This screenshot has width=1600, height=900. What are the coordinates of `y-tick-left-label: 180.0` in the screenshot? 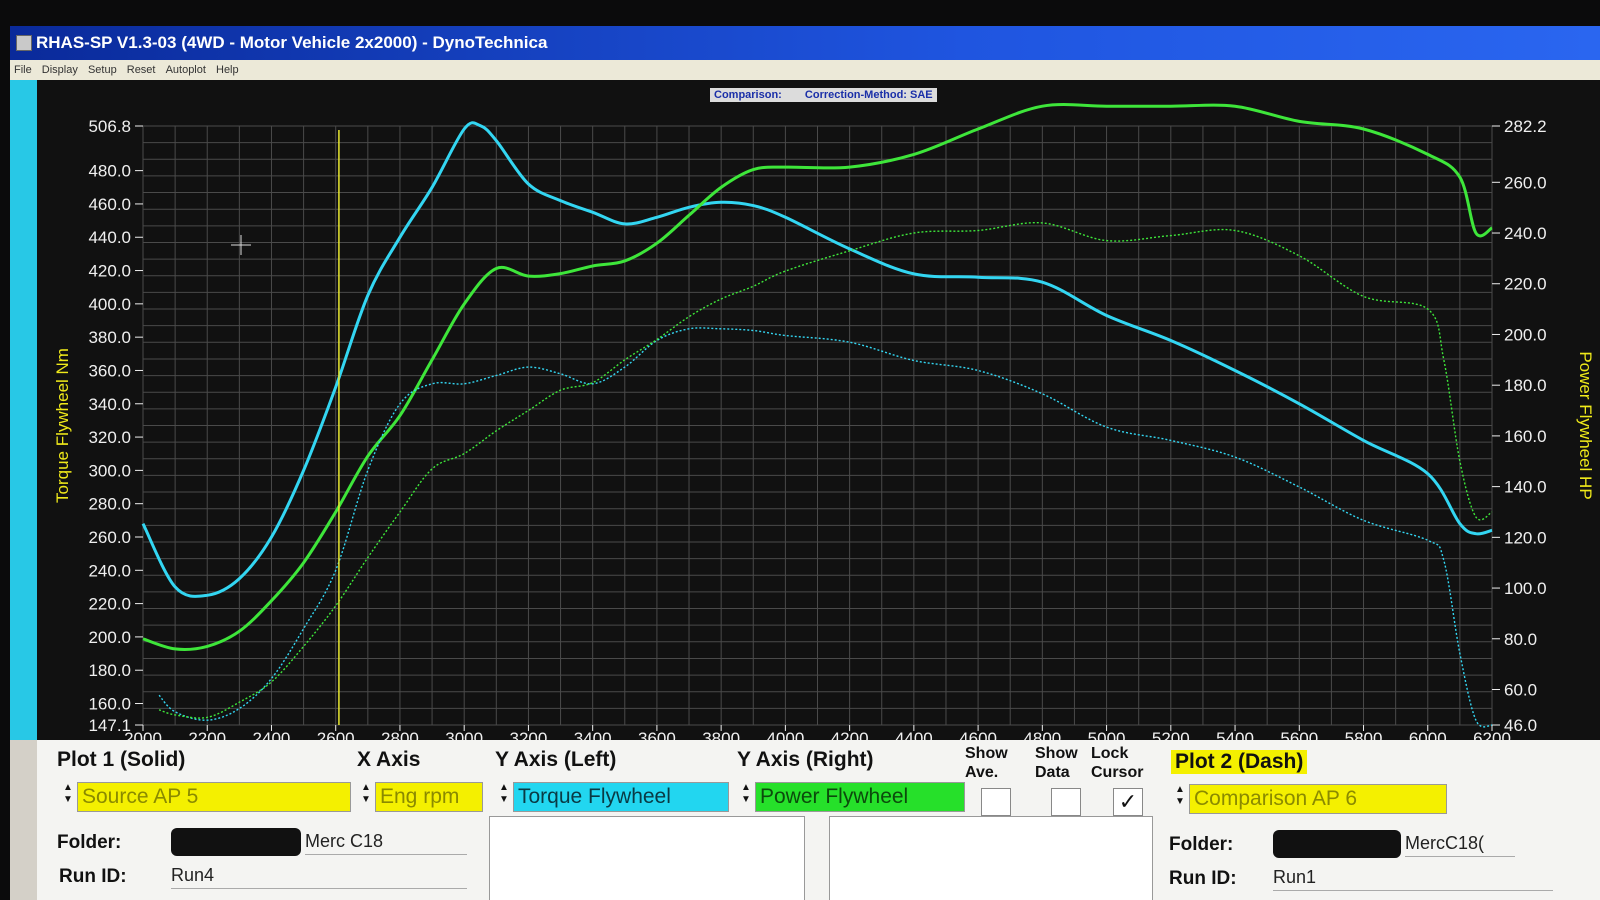 It's located at (109, 670).